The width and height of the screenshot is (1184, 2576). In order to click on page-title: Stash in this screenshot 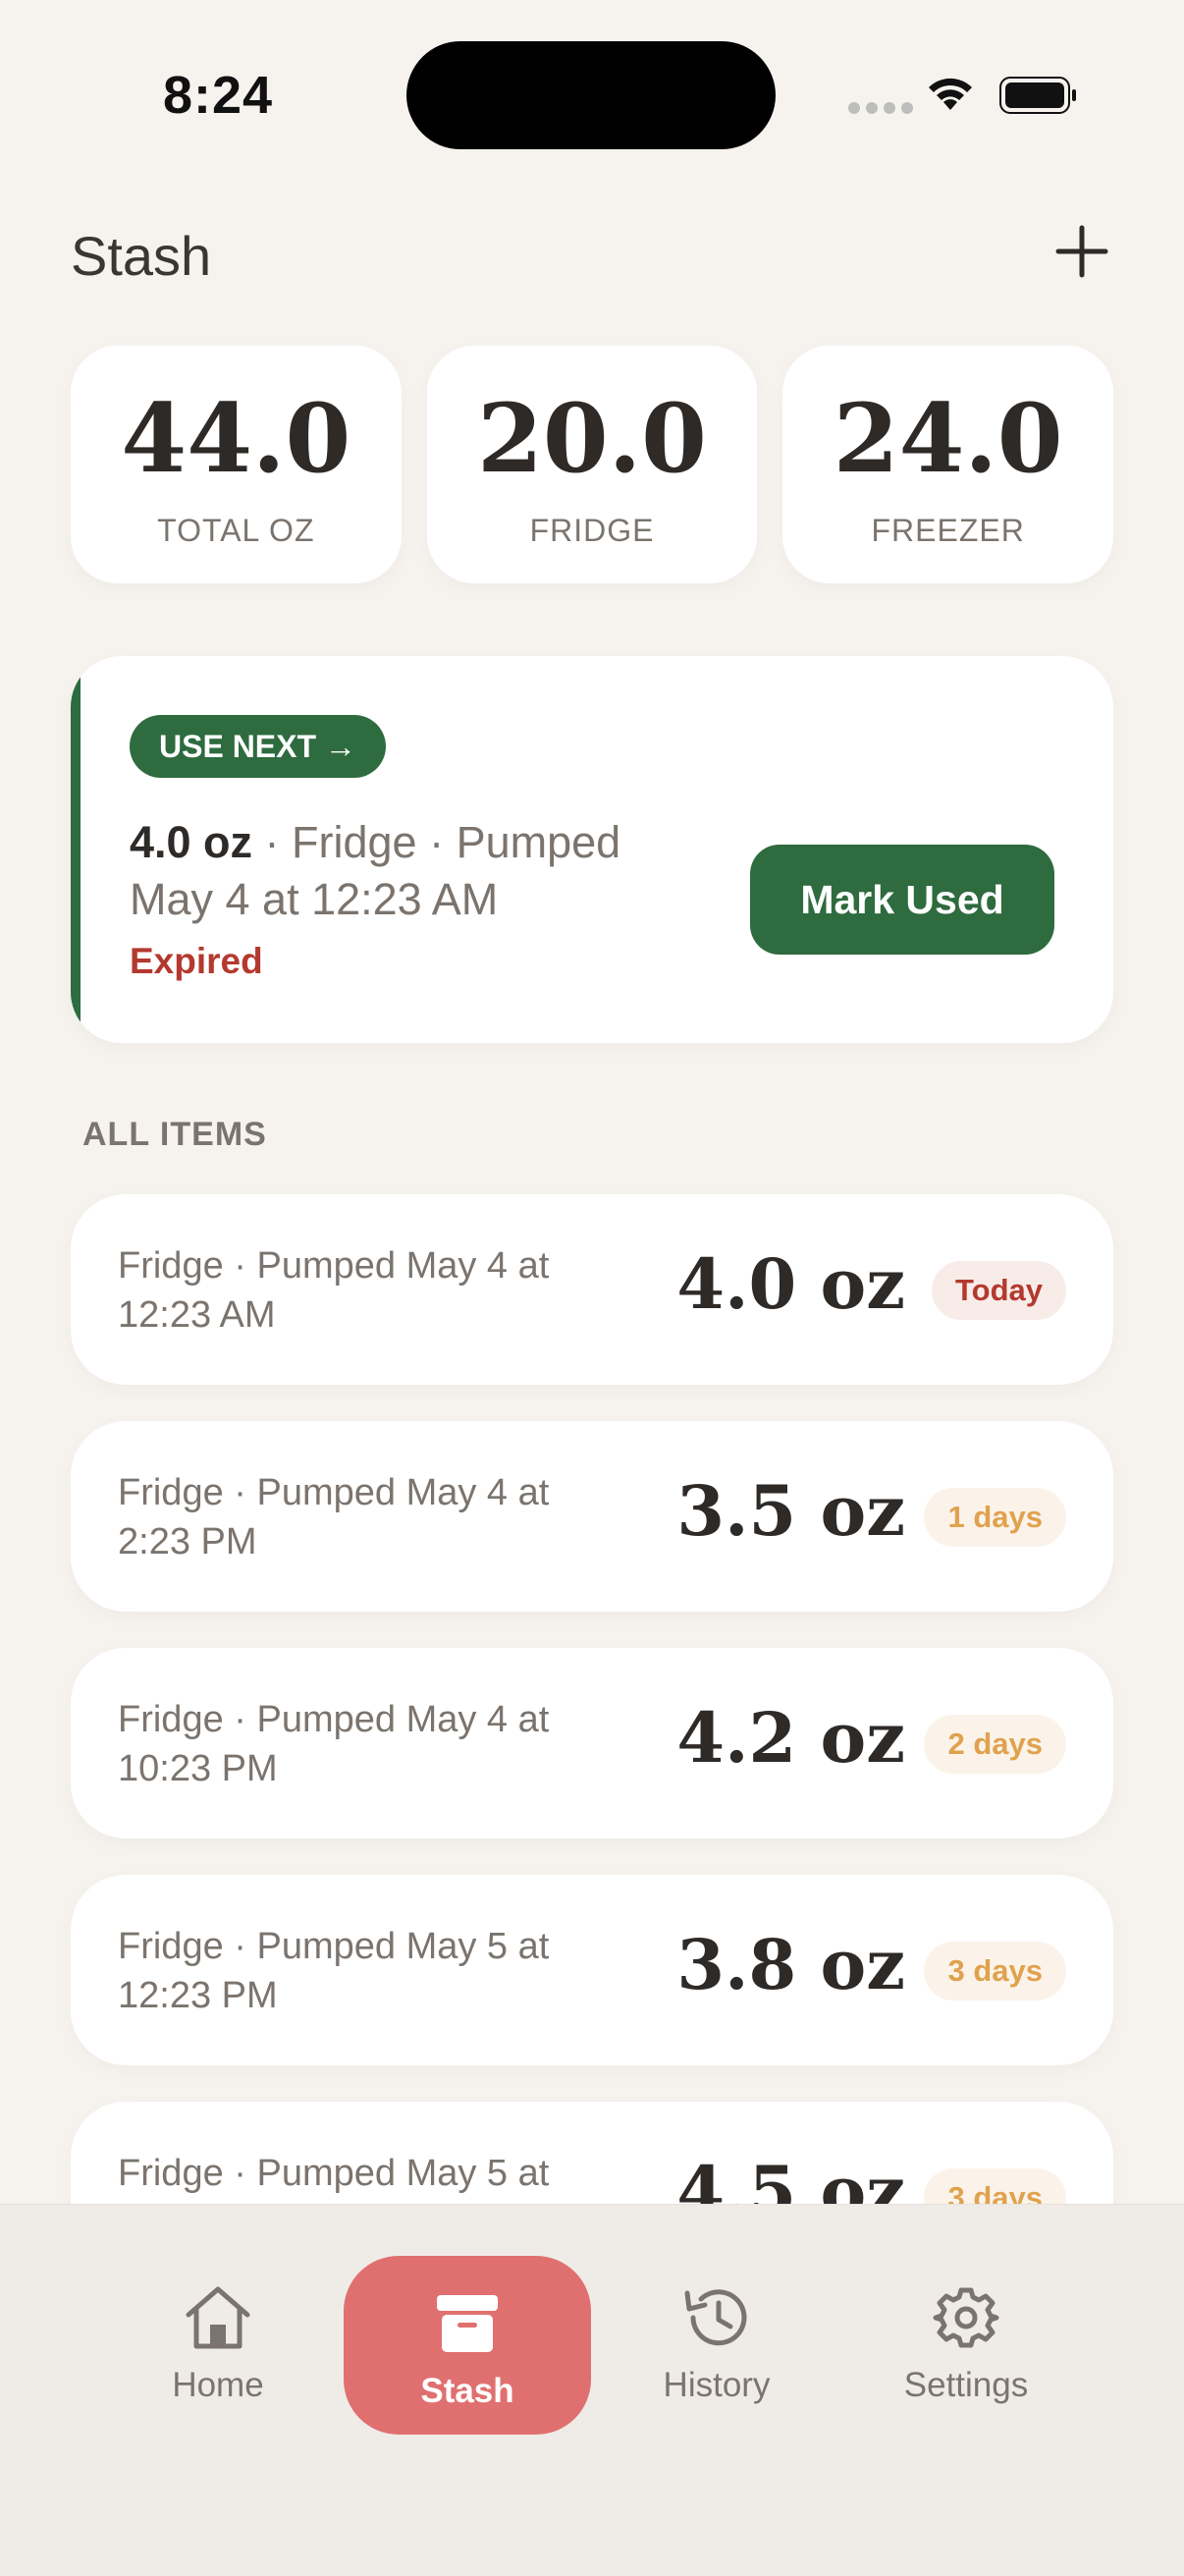, I will do `click(141, 256)`.